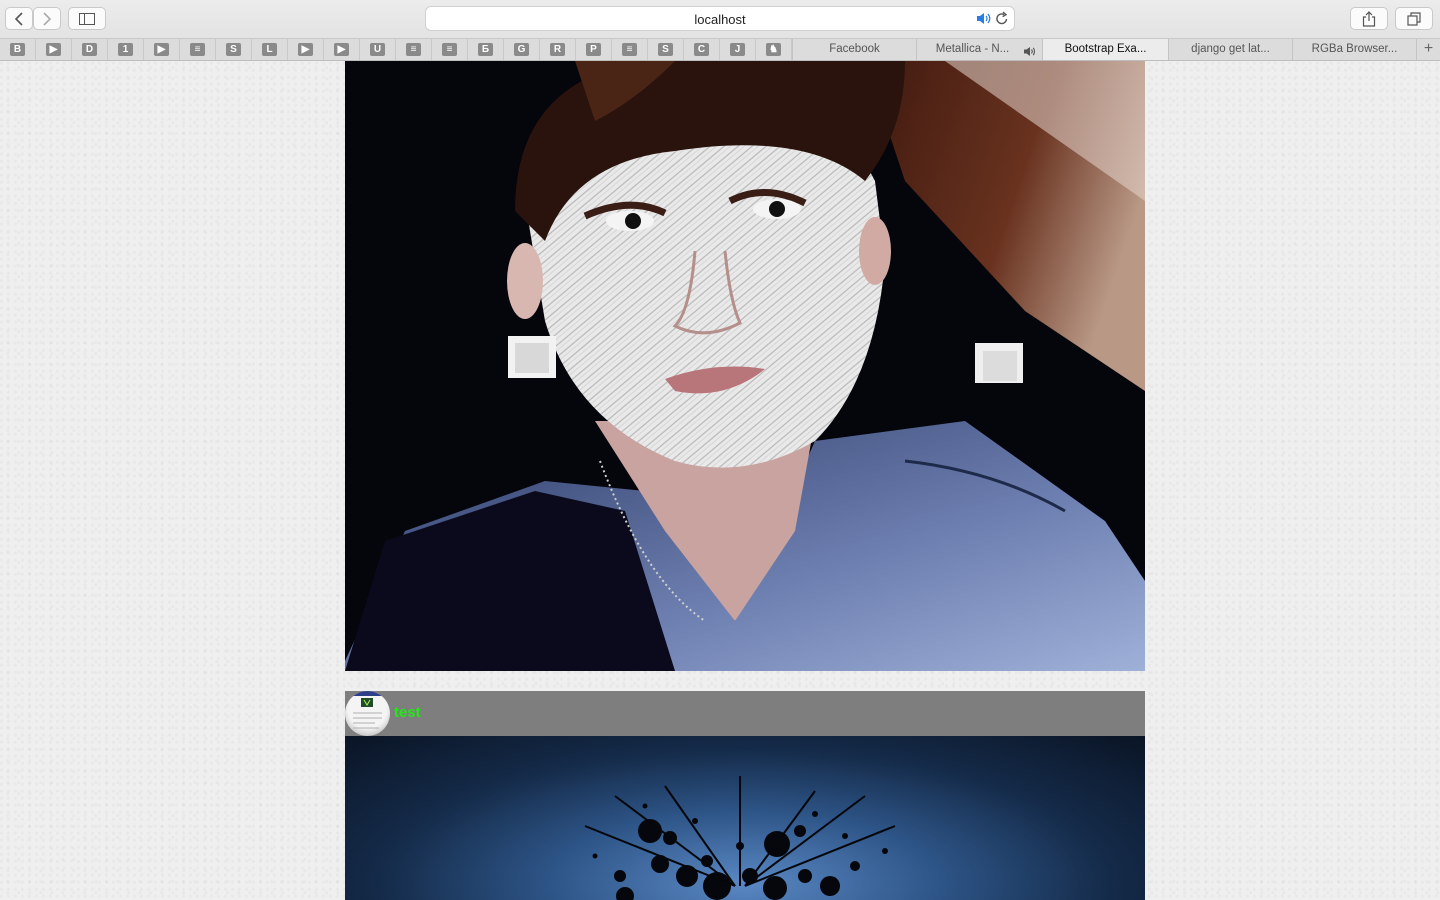  What do you see at coordinates (1428, 49) in the screenshot?
I see `new-tab-button: +` at bounding box center [1428, 49].